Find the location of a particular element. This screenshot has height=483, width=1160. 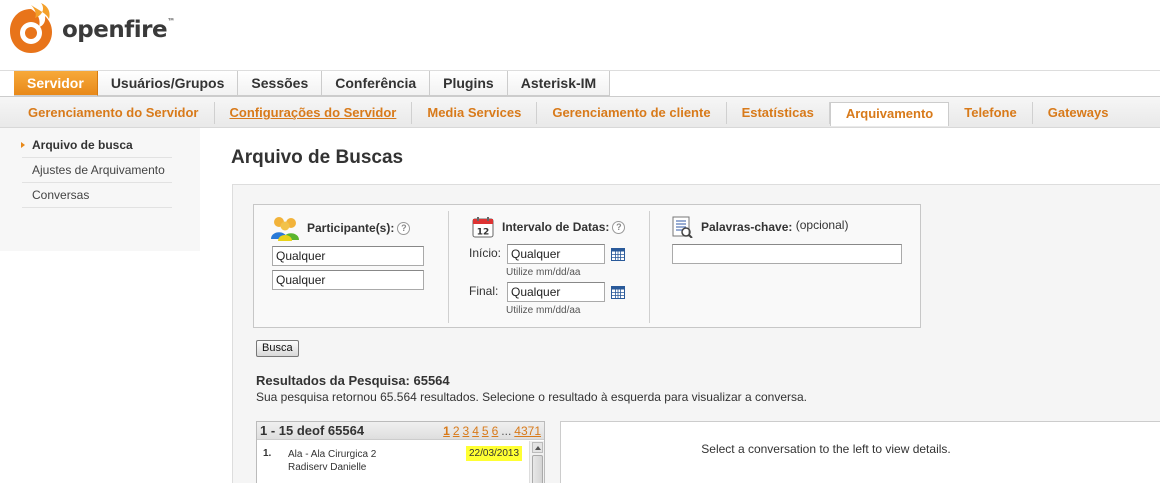

results-scrollbar is located at coordinates (536, 462).